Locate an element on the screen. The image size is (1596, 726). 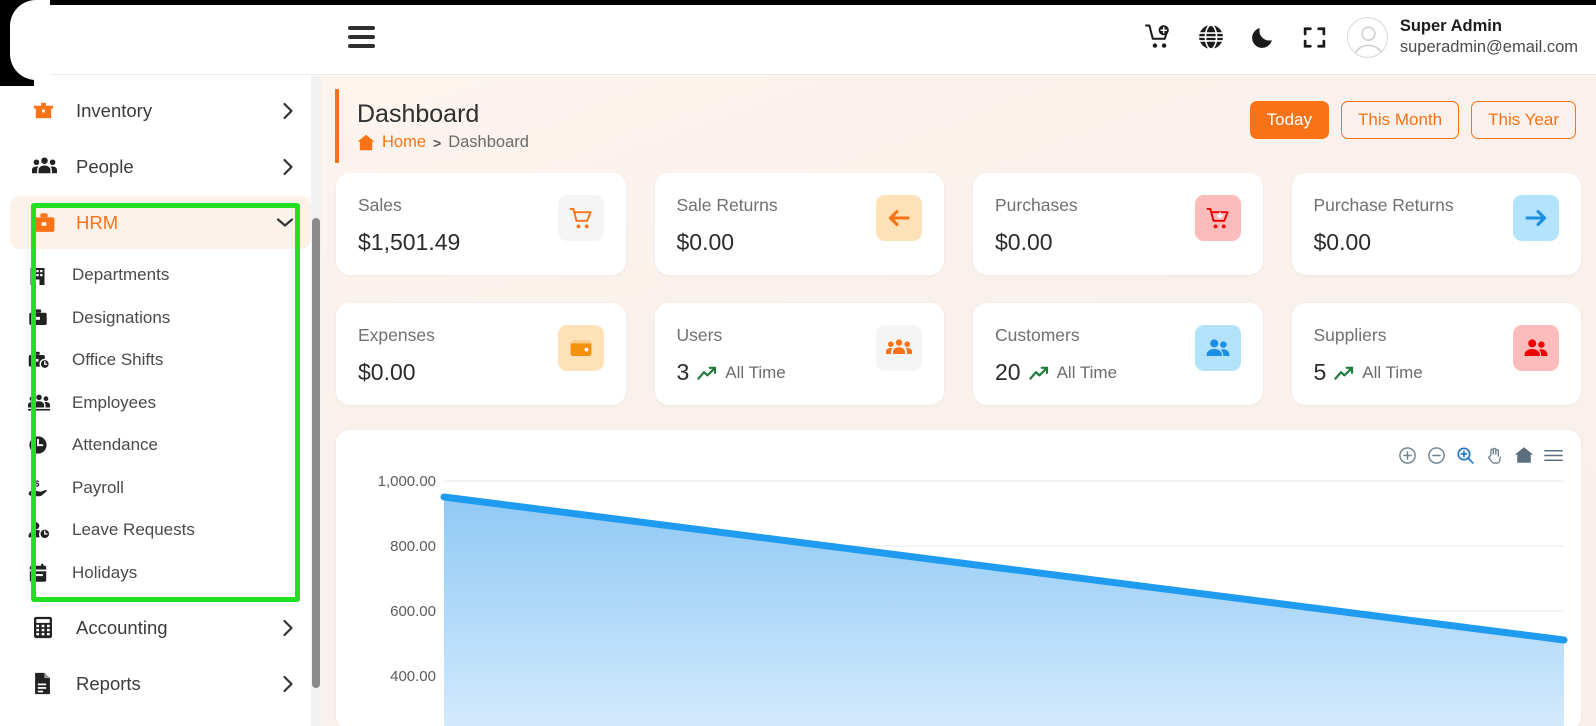
user-clock-icon is located at coordinates (41, 530).